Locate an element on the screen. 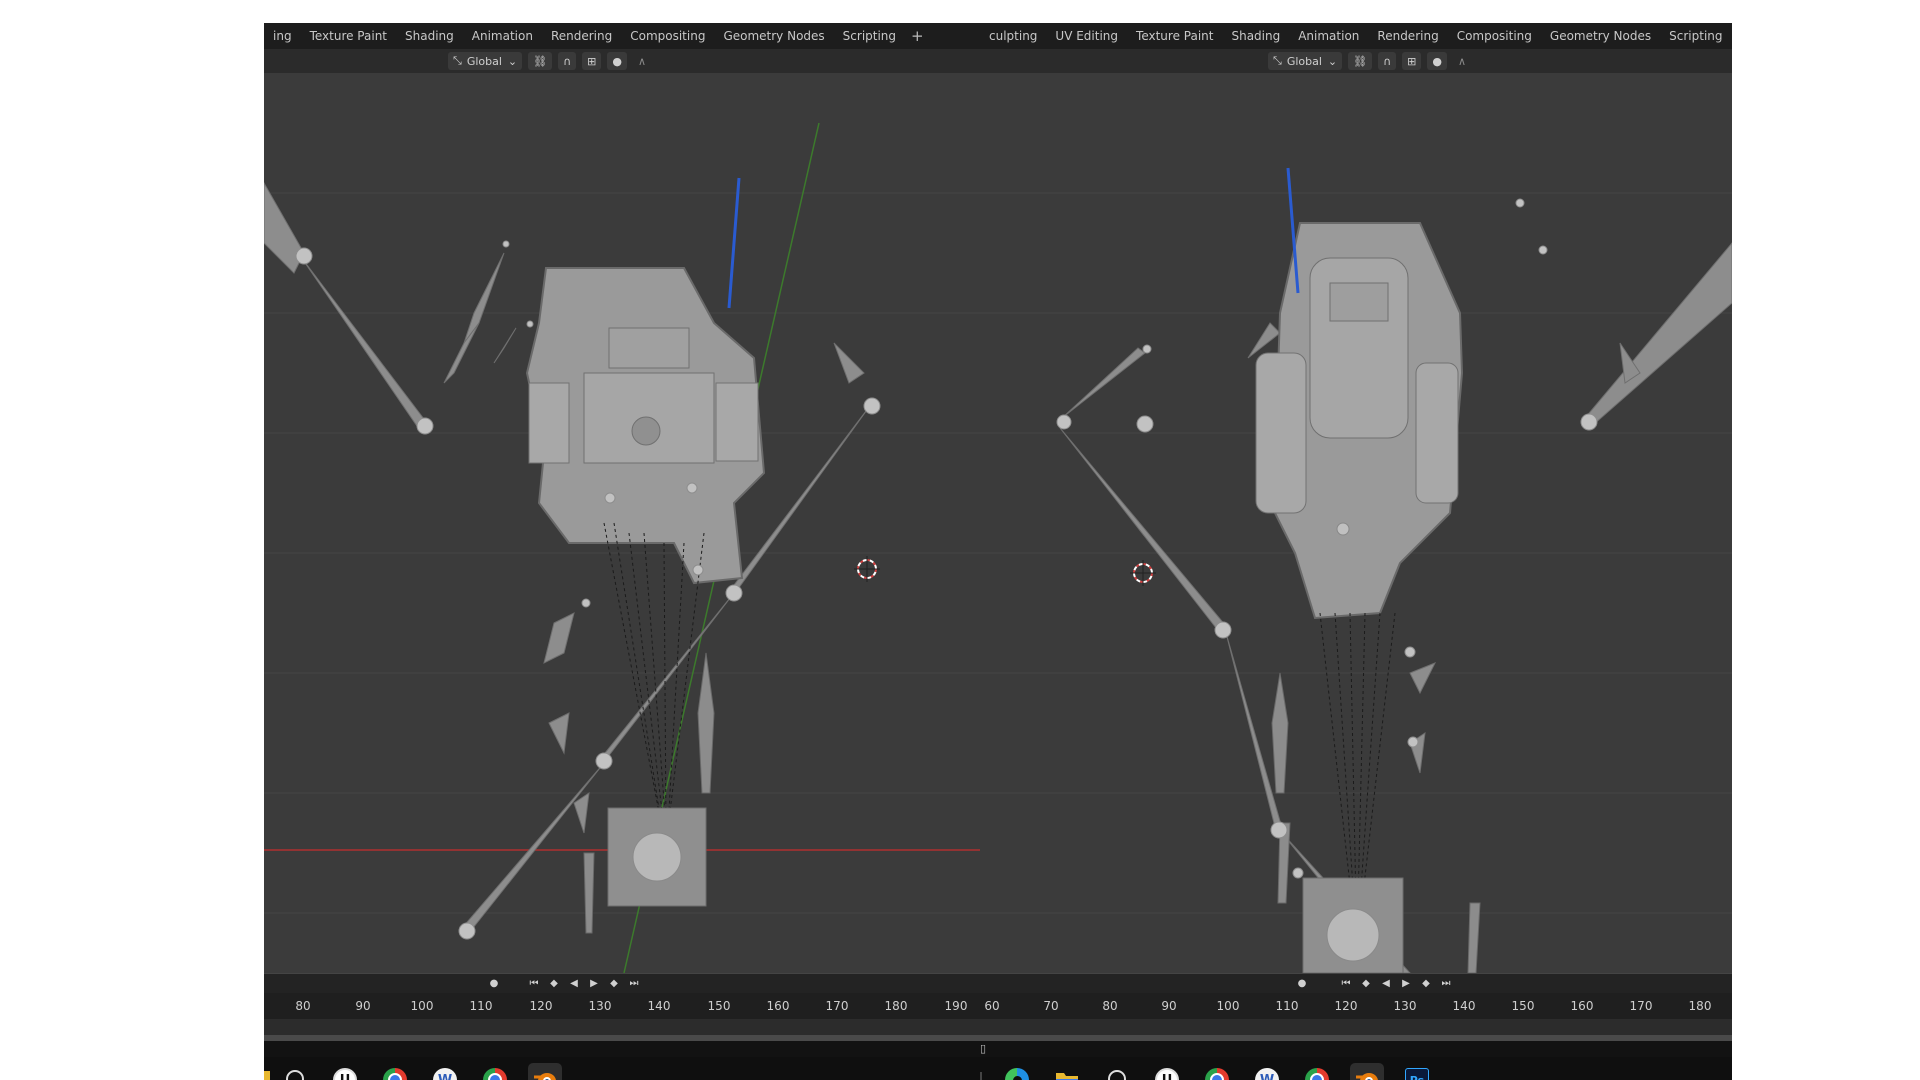  3d-cursor-left is located at coordinates (867, 569).